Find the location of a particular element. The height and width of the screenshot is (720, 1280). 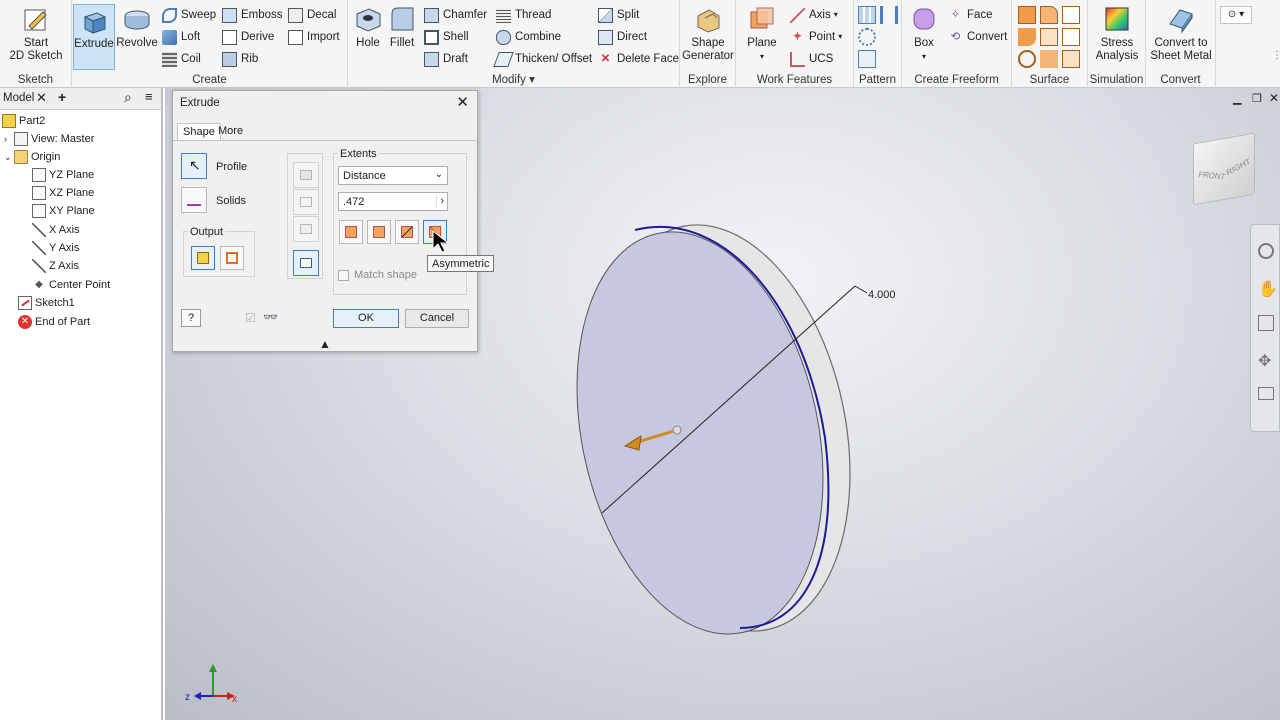

intersect-button is located at coordinates (306, 229).